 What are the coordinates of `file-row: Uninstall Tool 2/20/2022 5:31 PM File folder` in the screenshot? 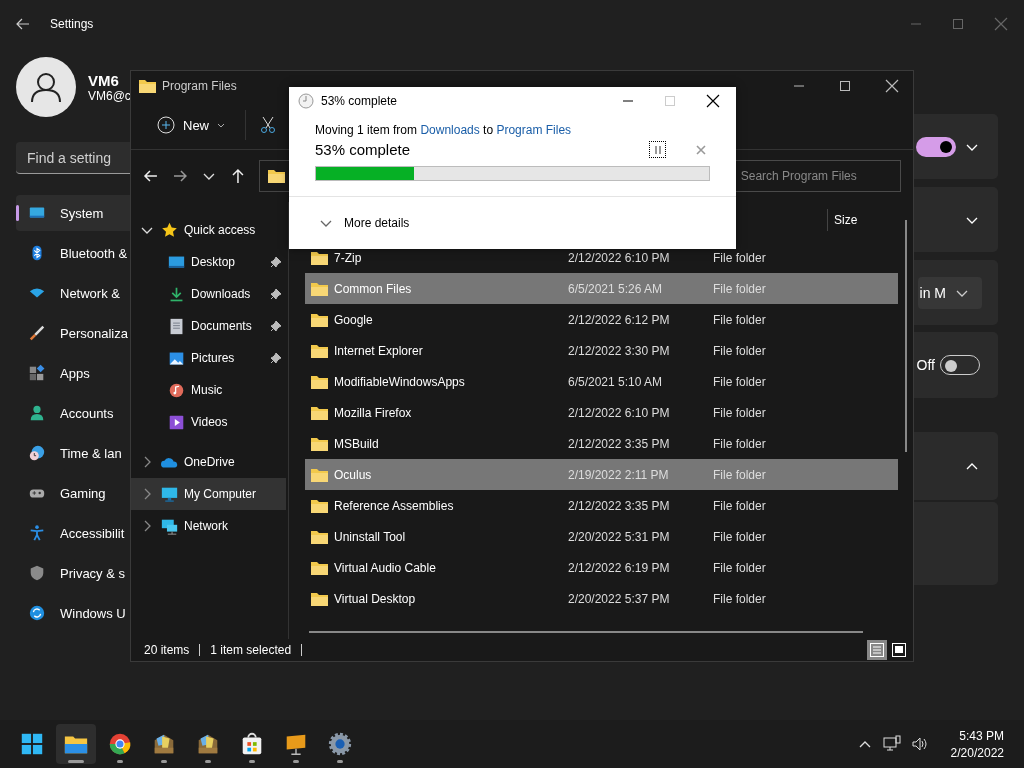 It's located at (601, 536).